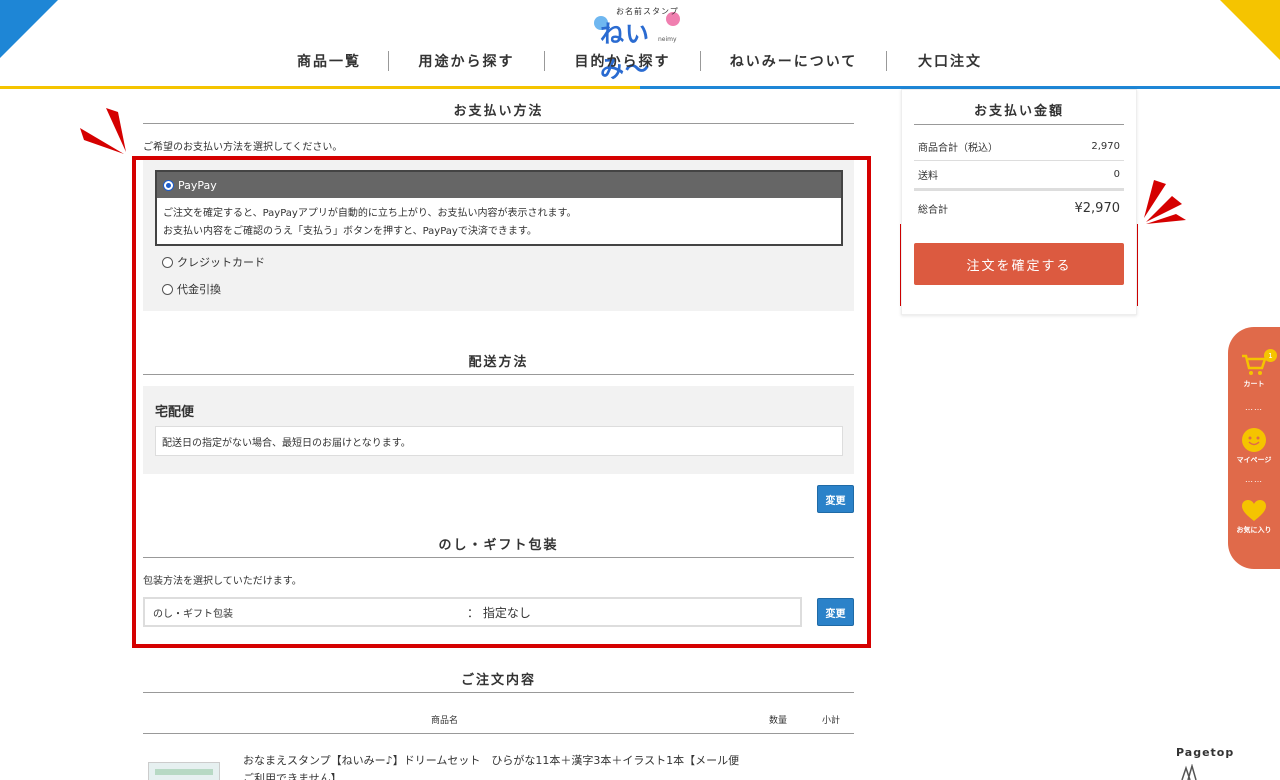 This screenshot has height=780, width=1280. I want to click on cart-label: カート, so click(1254, 384).